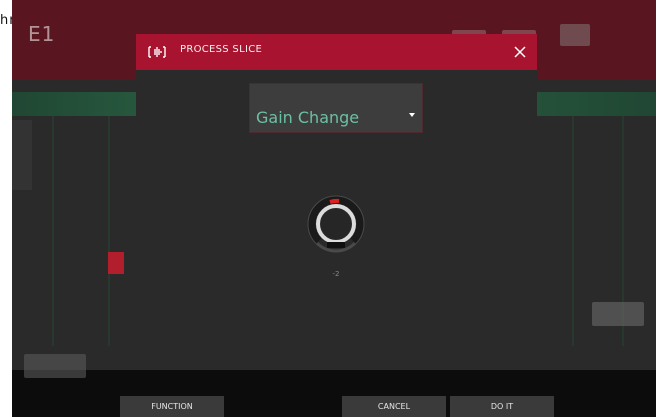  I want to click on cancel-button: CANCEL, so click(394, 406).